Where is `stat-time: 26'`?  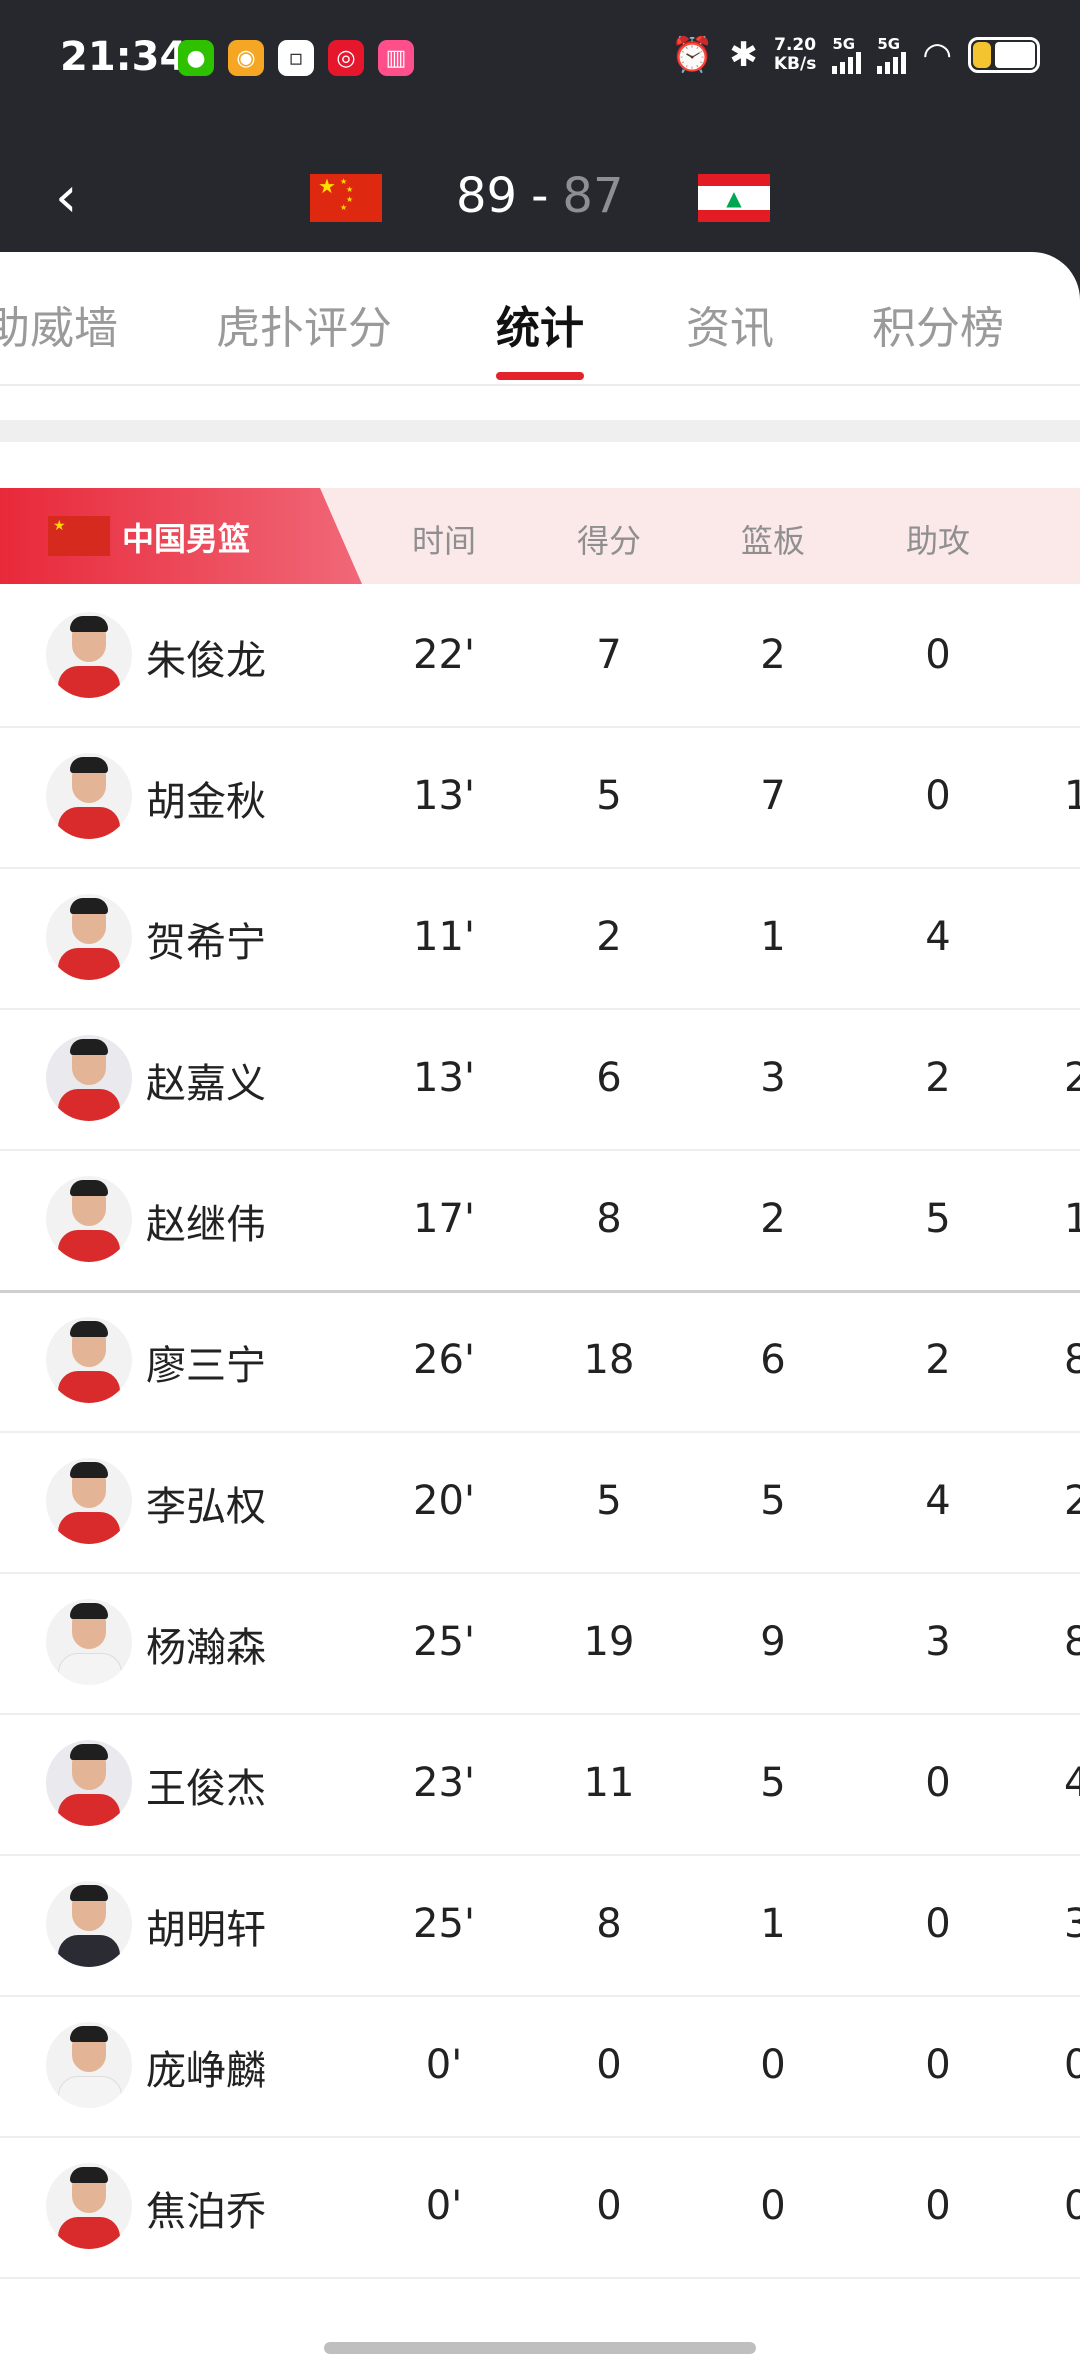
stat-time: 26' is located at coordinates (444, 1360).